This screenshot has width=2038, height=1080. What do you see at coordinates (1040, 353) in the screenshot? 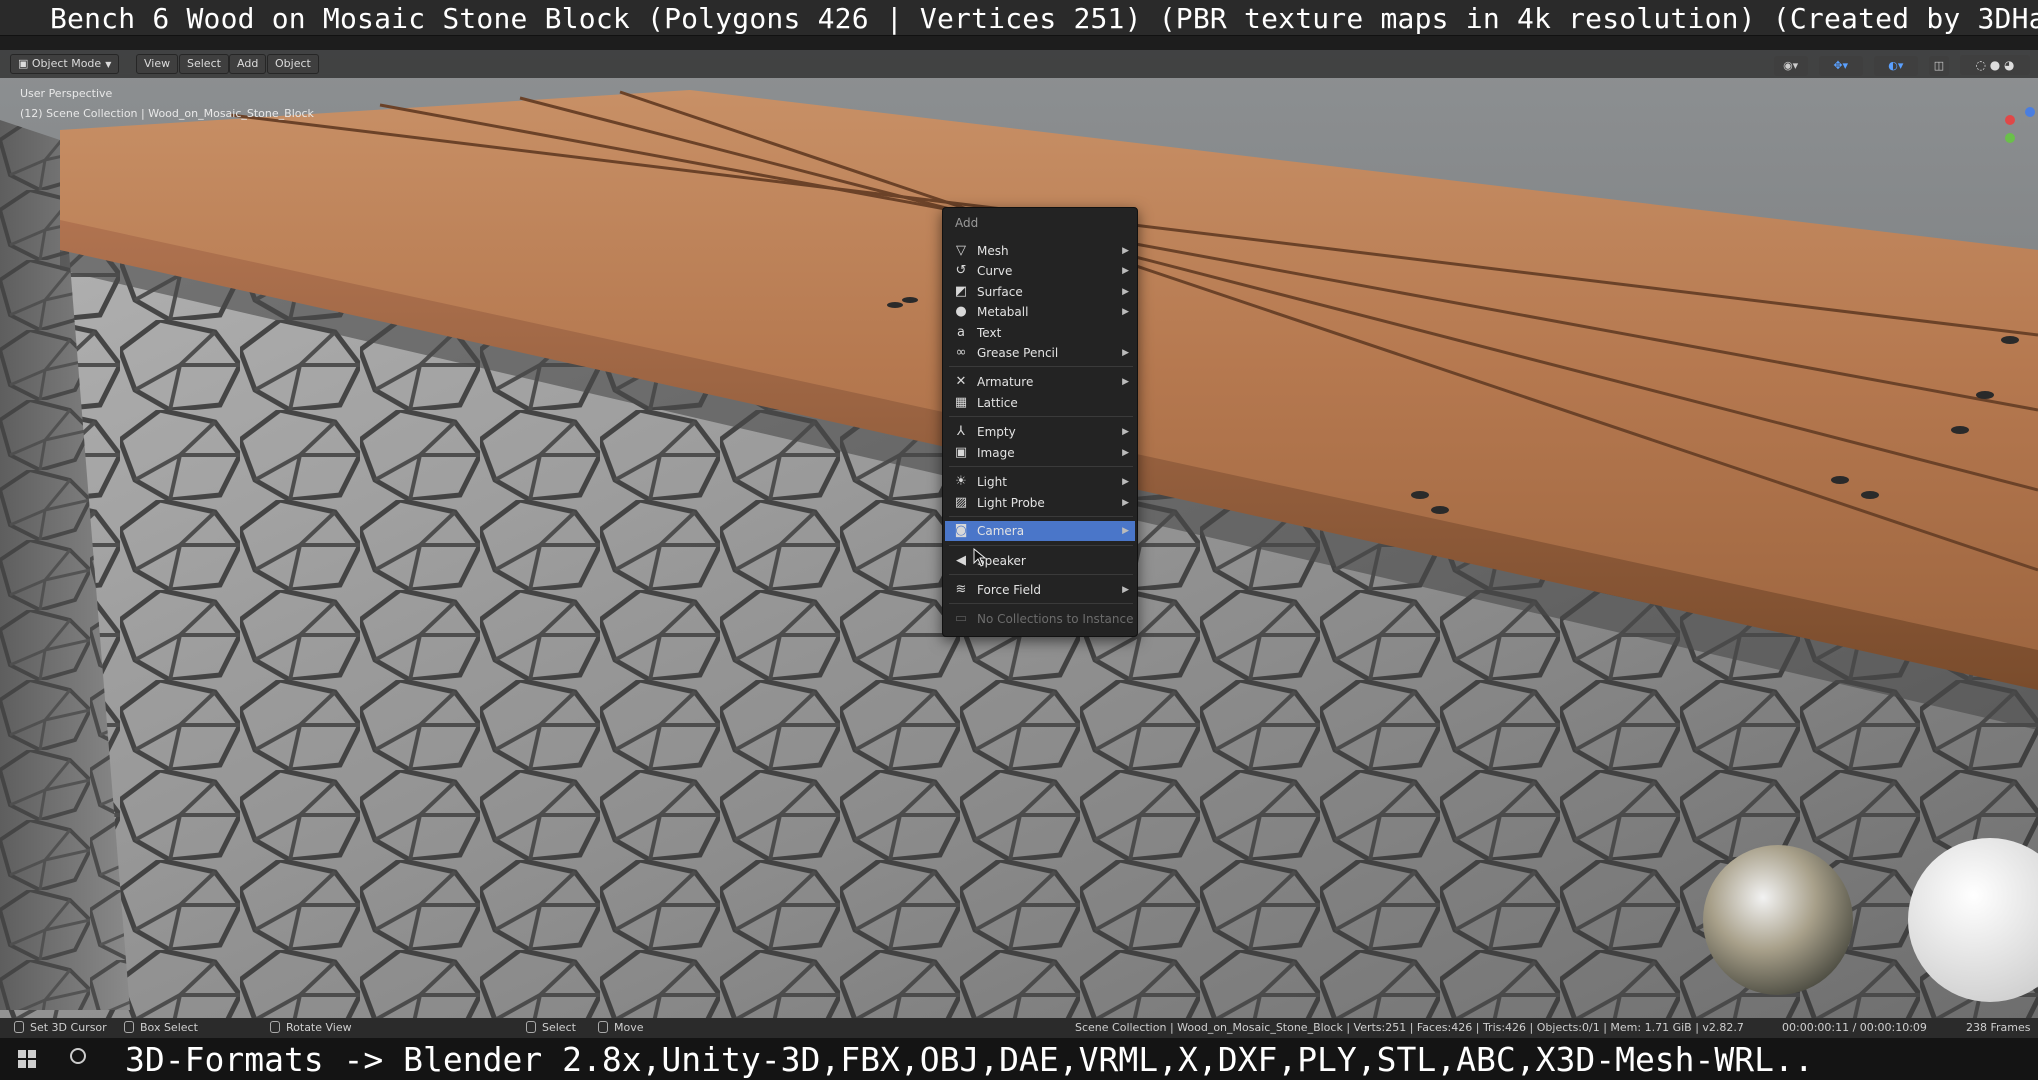
I see `menu-item-grease-pencil: ∞ Grease Pencil ▶` at bounding box center [1040, 353].